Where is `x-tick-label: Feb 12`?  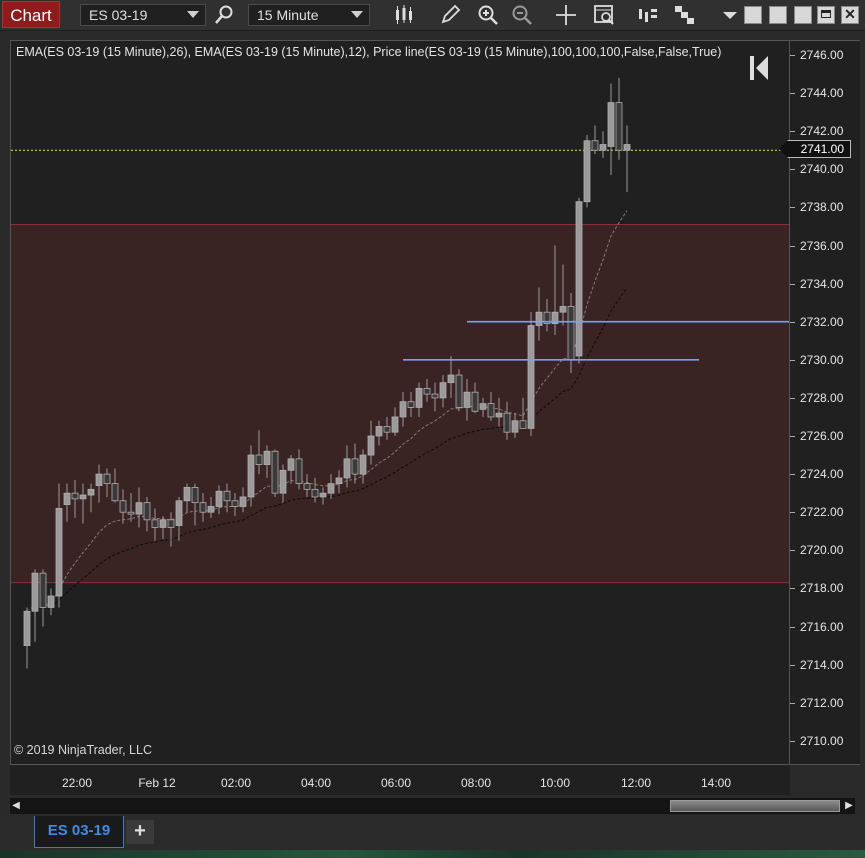 x-tick-label: Feb 12 is located at coordinates (157, 783).